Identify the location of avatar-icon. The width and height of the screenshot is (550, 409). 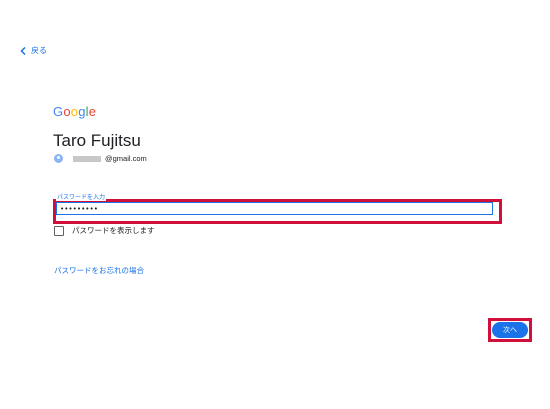
(58, 158).